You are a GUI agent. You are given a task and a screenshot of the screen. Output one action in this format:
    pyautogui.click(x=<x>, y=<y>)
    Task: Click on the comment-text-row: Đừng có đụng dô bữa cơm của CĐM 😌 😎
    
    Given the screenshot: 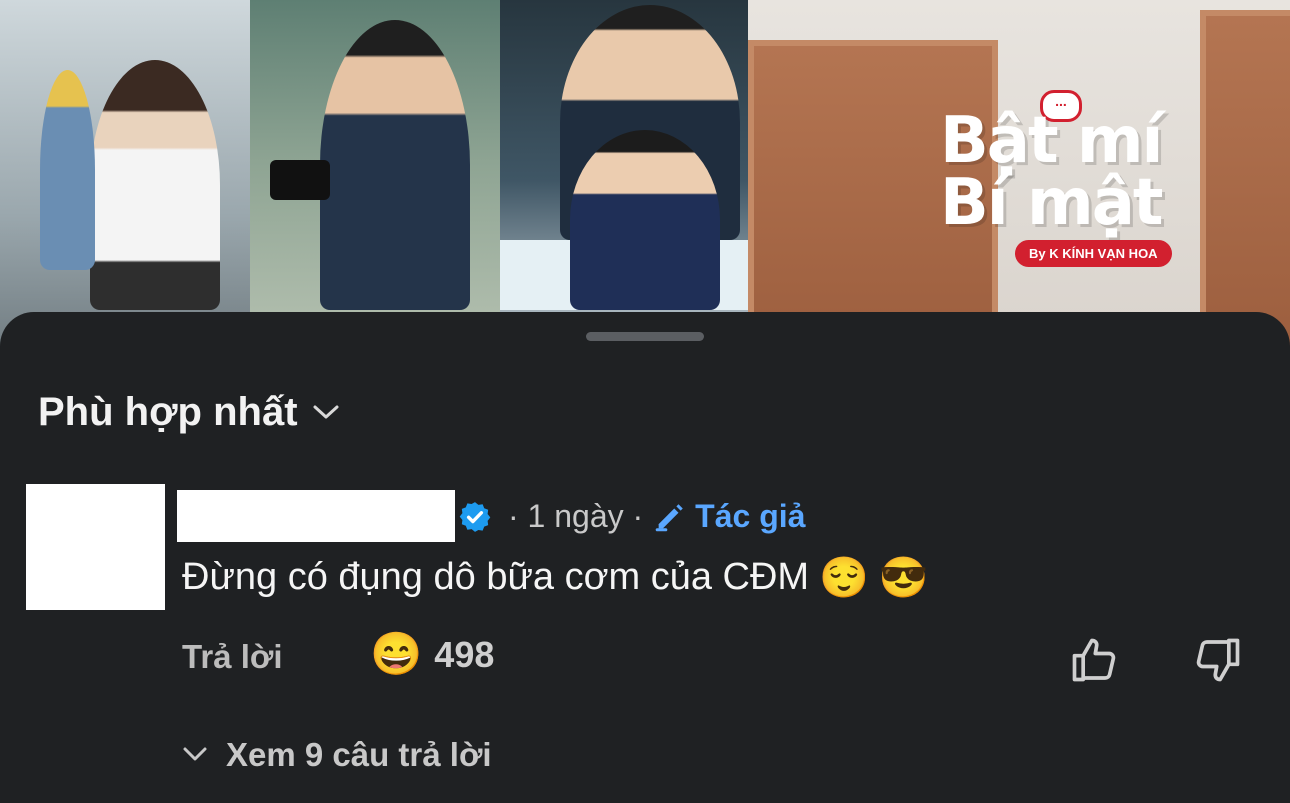 What is the action you would take?
    pyautogui.click(x=555, y=577)
    